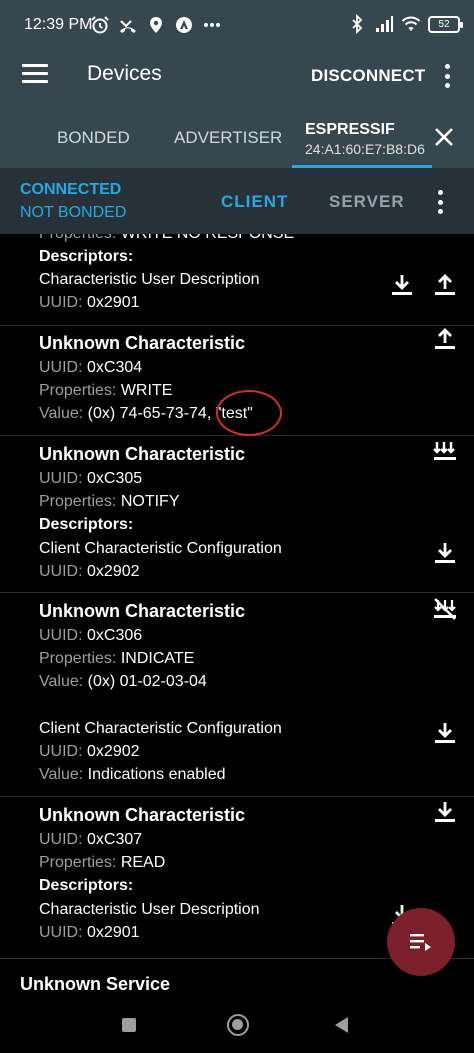 The image size is (474, 1053). Describe the element at coordinates (102, 862) in the screenshot. I see `characteristic-properties-row: Properties: READ` at that location.